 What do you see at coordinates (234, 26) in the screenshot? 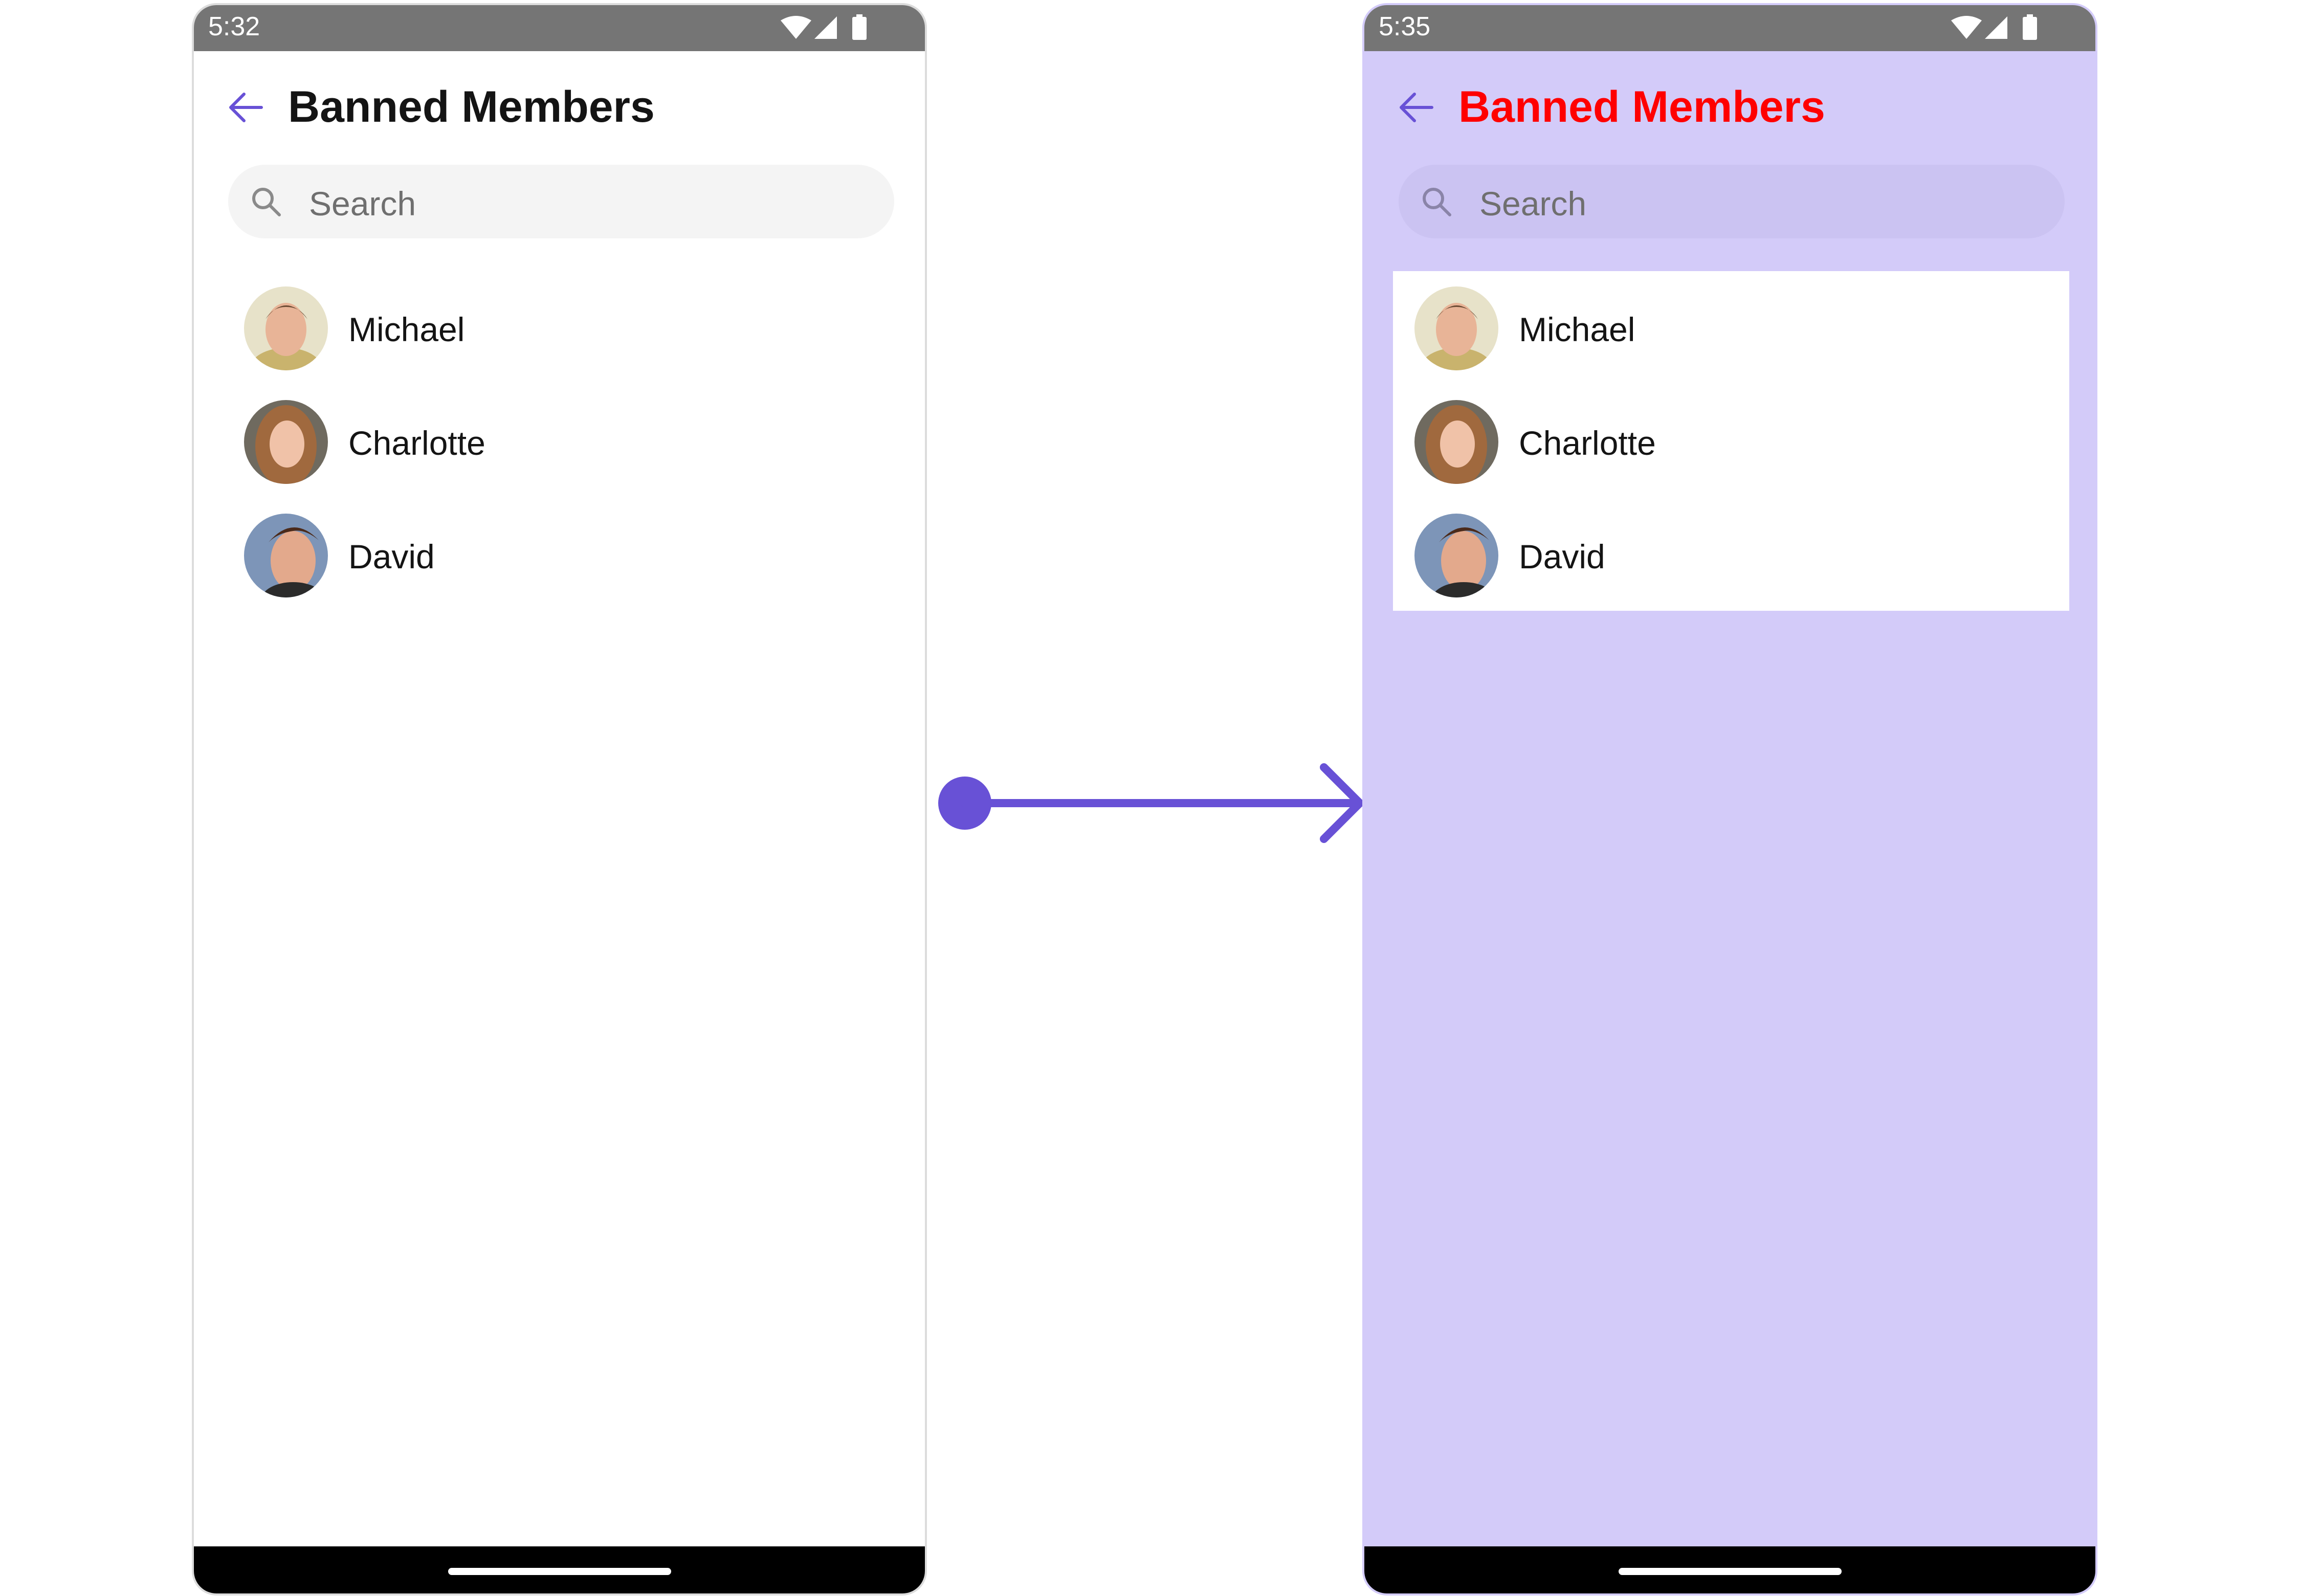
I see `status-time: 5:32` at bounding box center [234, 26].